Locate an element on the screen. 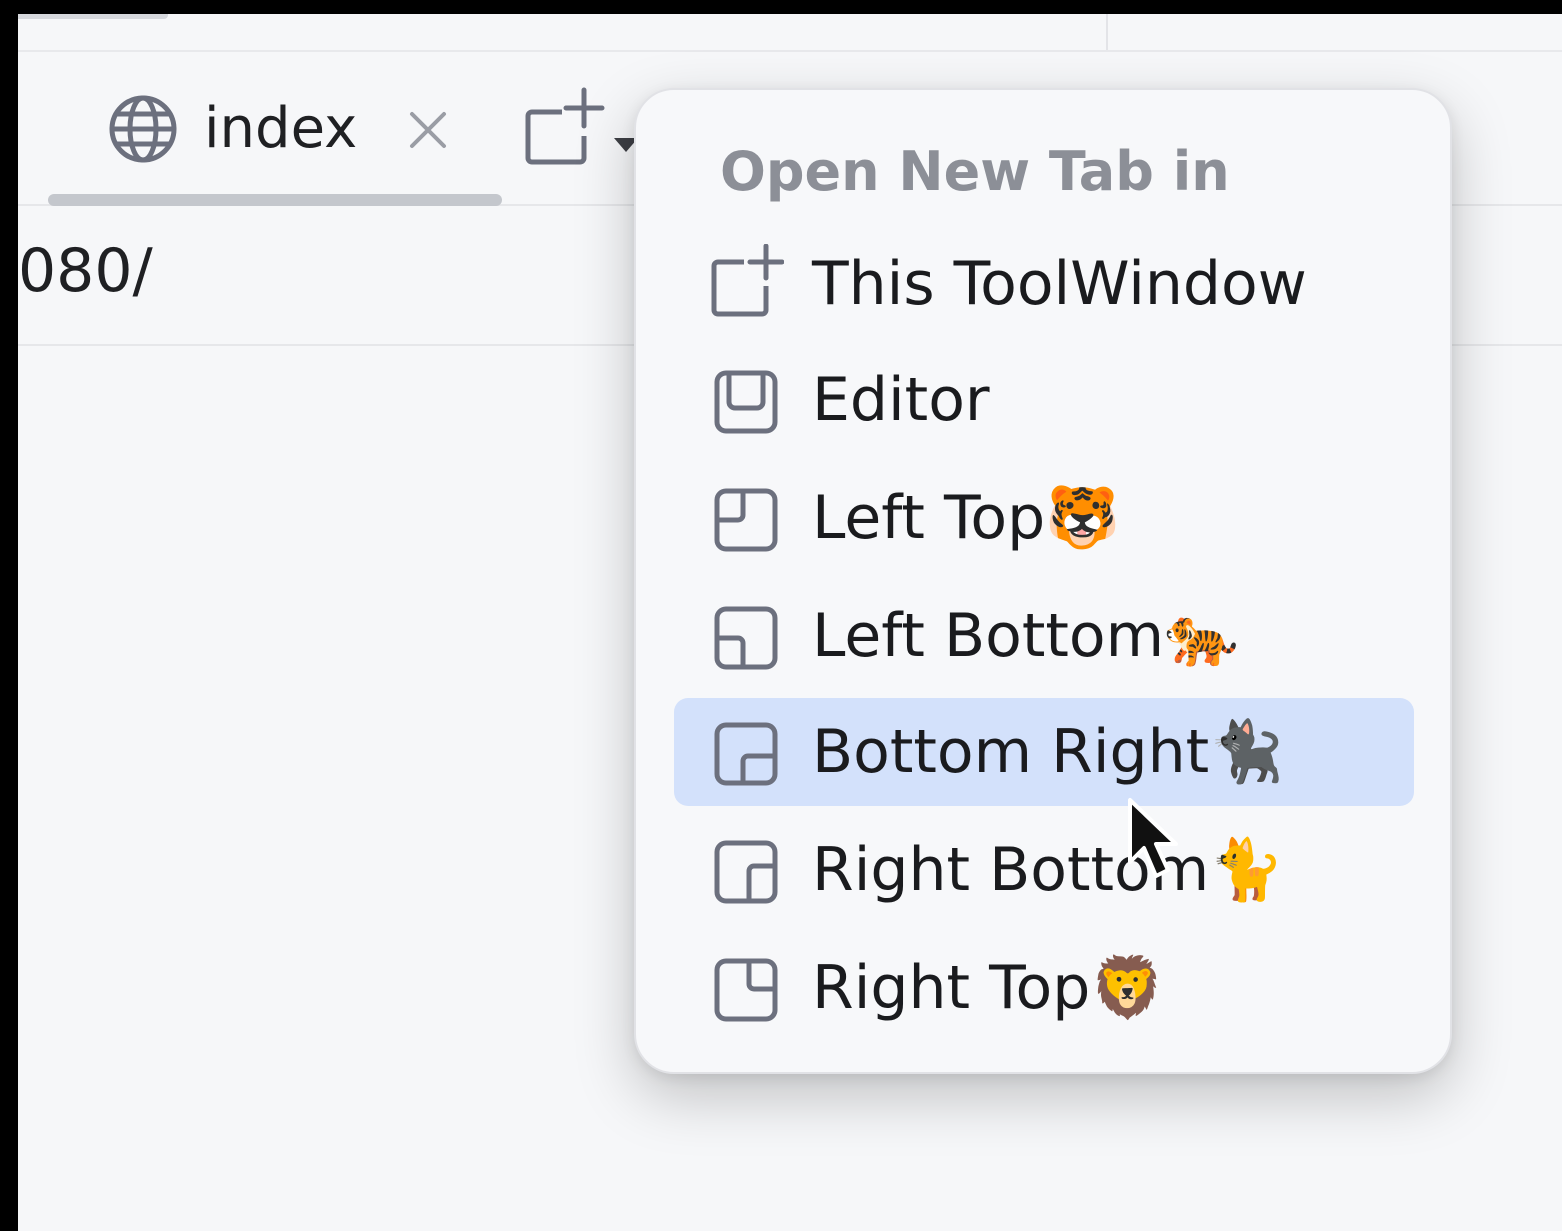 The height and width of the screenshot is (1231, 1562). menu-item-label: Editor is located at coordinates (901, 400).